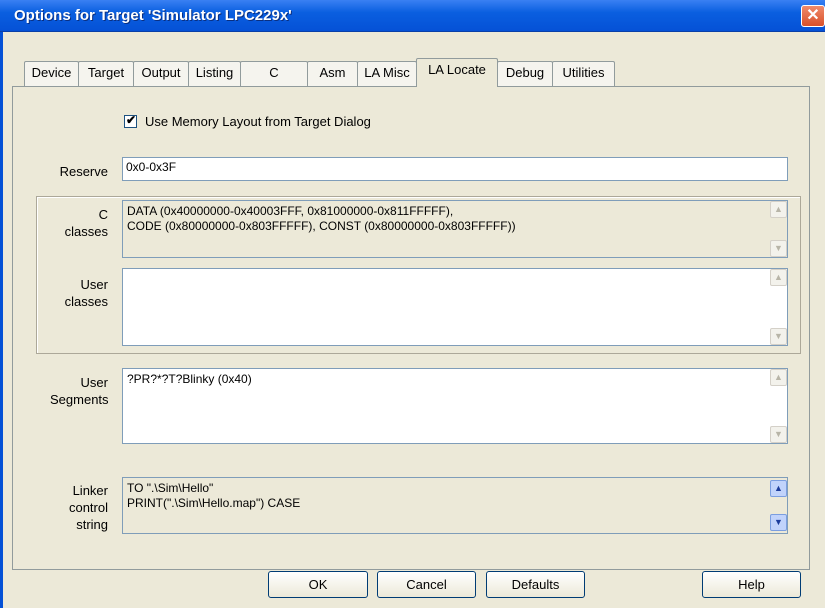 The image size is (825, 608). Describe the element at coordinates (88, 507) in the screenshot. I see `linker-control-label-line2: control` at that location.